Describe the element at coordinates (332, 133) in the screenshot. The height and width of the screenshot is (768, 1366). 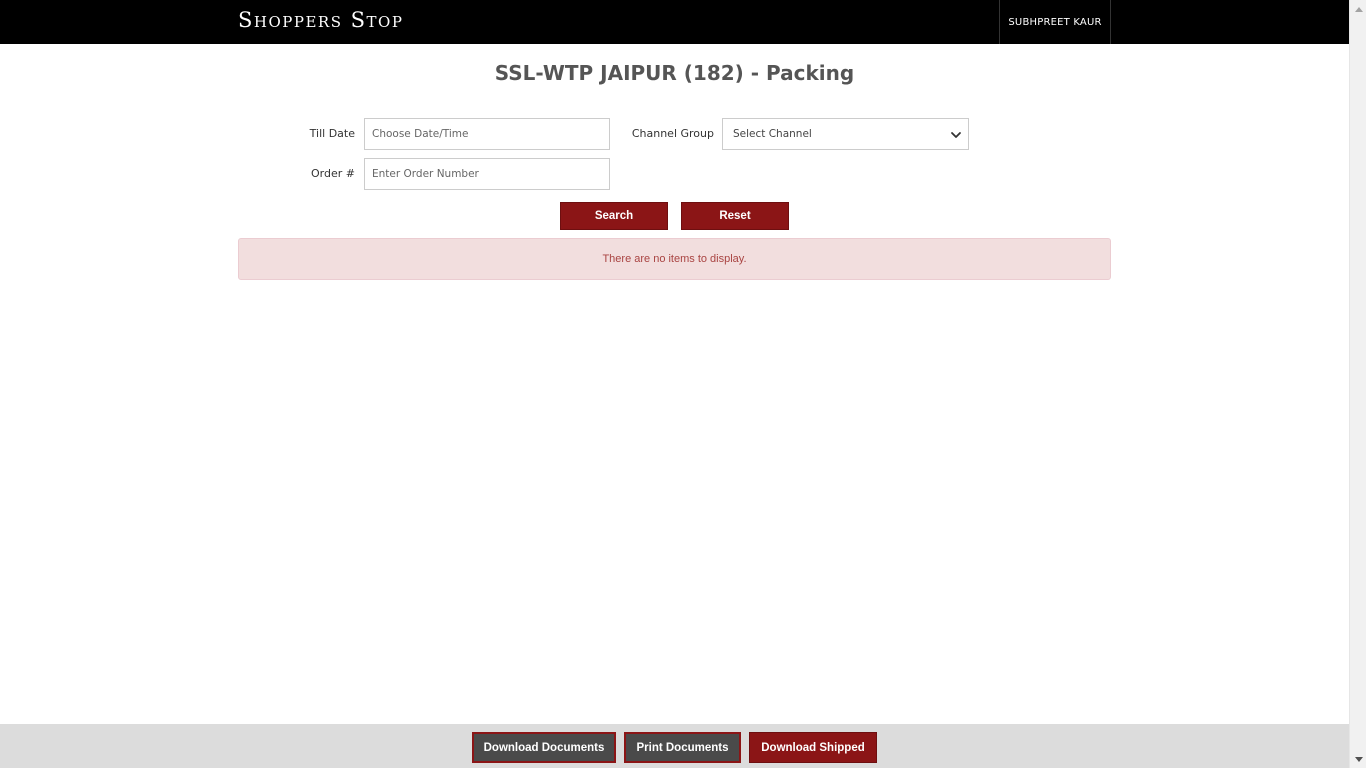
I see `till-date-label: Till Date` at that location.